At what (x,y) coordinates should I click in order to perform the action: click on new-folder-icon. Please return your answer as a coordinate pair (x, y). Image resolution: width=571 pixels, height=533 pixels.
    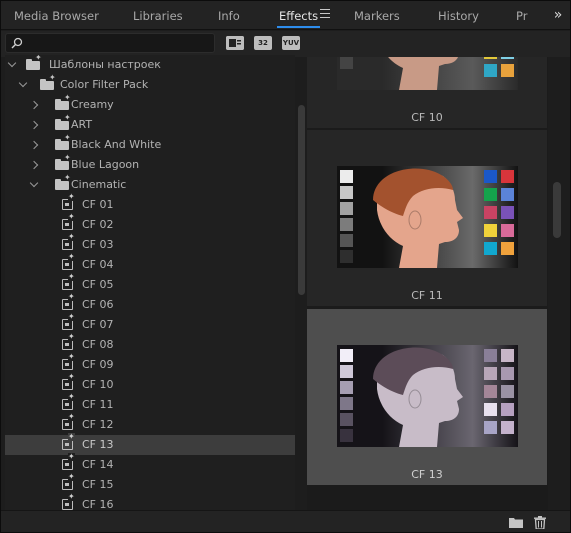
    Looking at the image, I should click on (516, 522).